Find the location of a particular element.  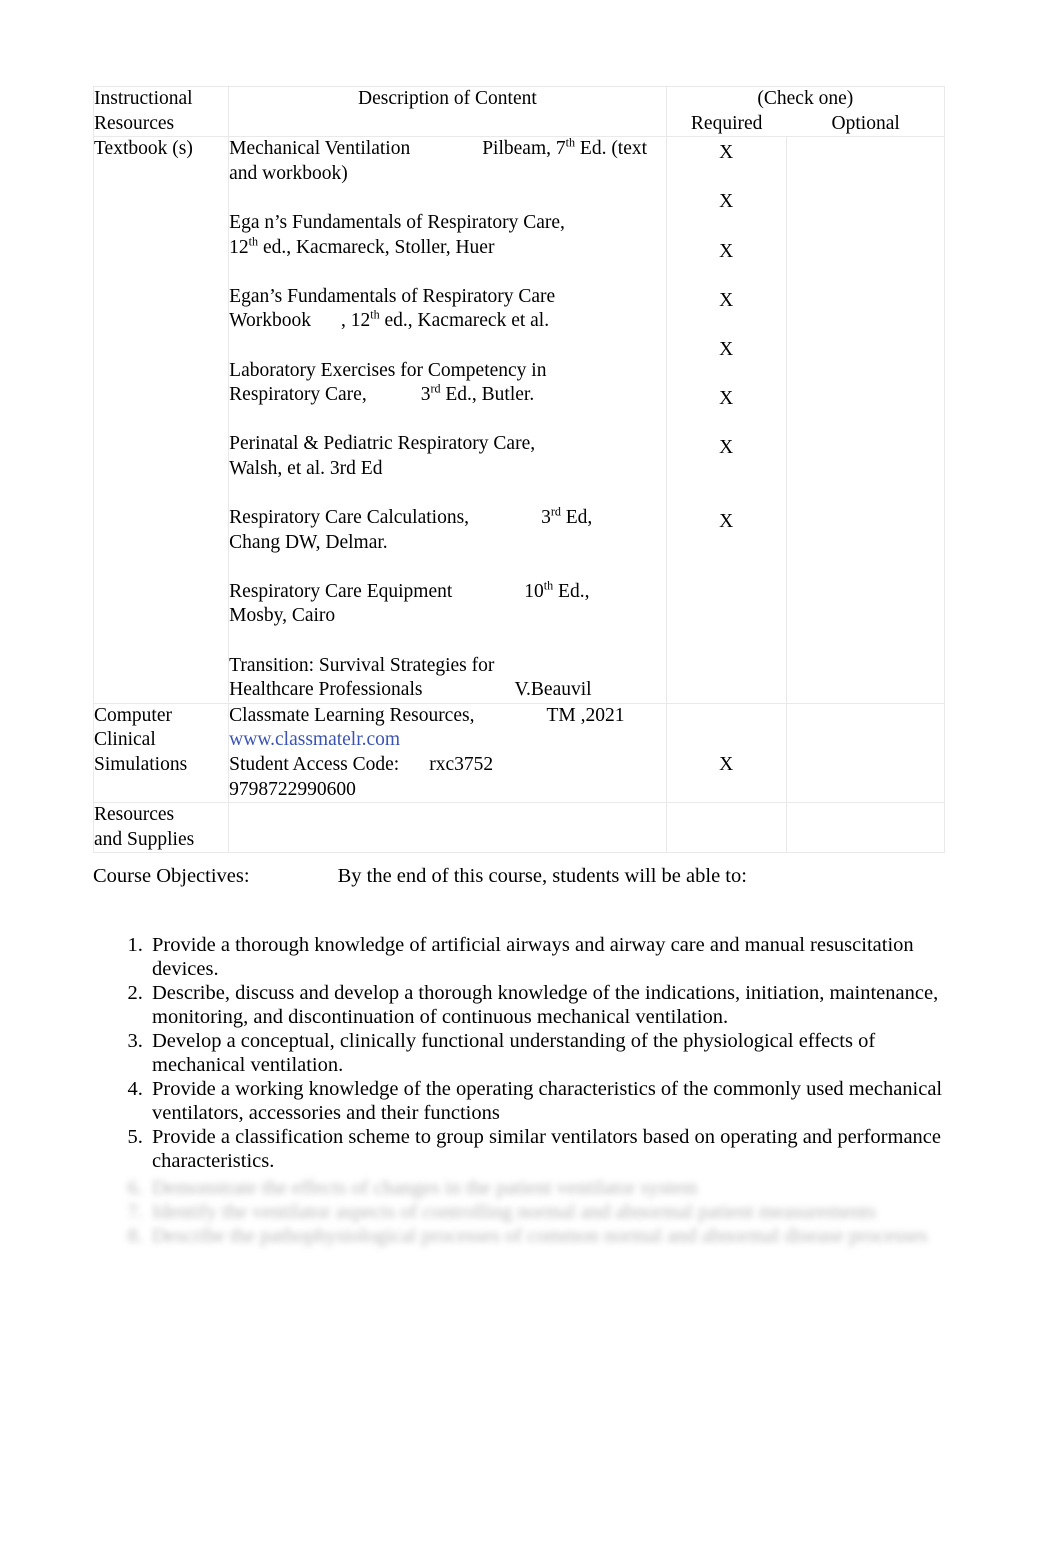

book-8-subtitle: Healthcare Professionals is located at coordinates (326, 690).